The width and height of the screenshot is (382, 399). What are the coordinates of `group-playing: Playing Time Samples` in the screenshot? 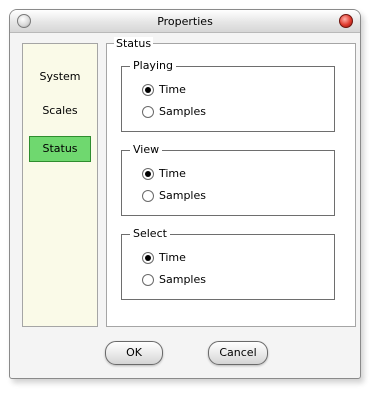 It's located at (228, 95).